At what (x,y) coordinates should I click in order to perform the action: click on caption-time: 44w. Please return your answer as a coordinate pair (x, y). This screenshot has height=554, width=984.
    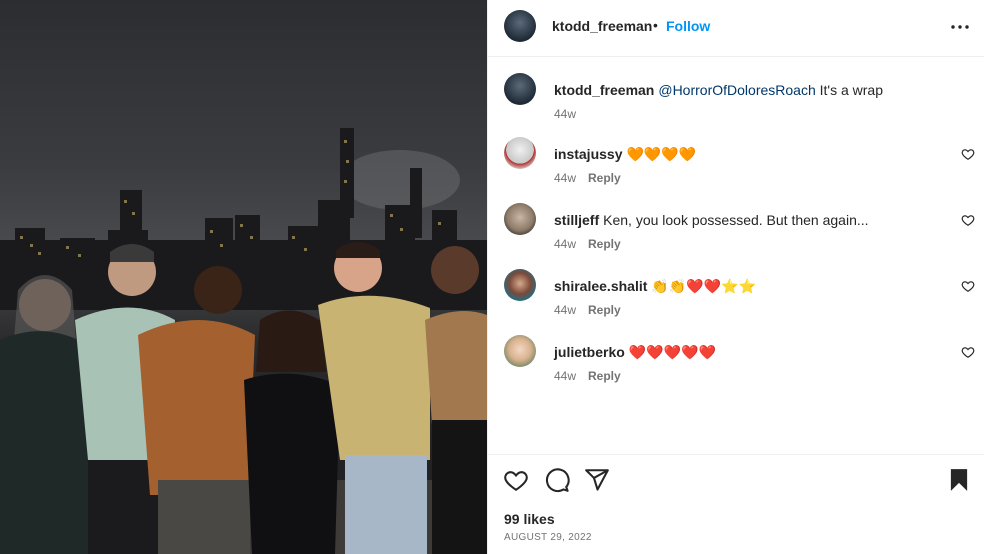
    Looking at the image, I should click on (565, 114).